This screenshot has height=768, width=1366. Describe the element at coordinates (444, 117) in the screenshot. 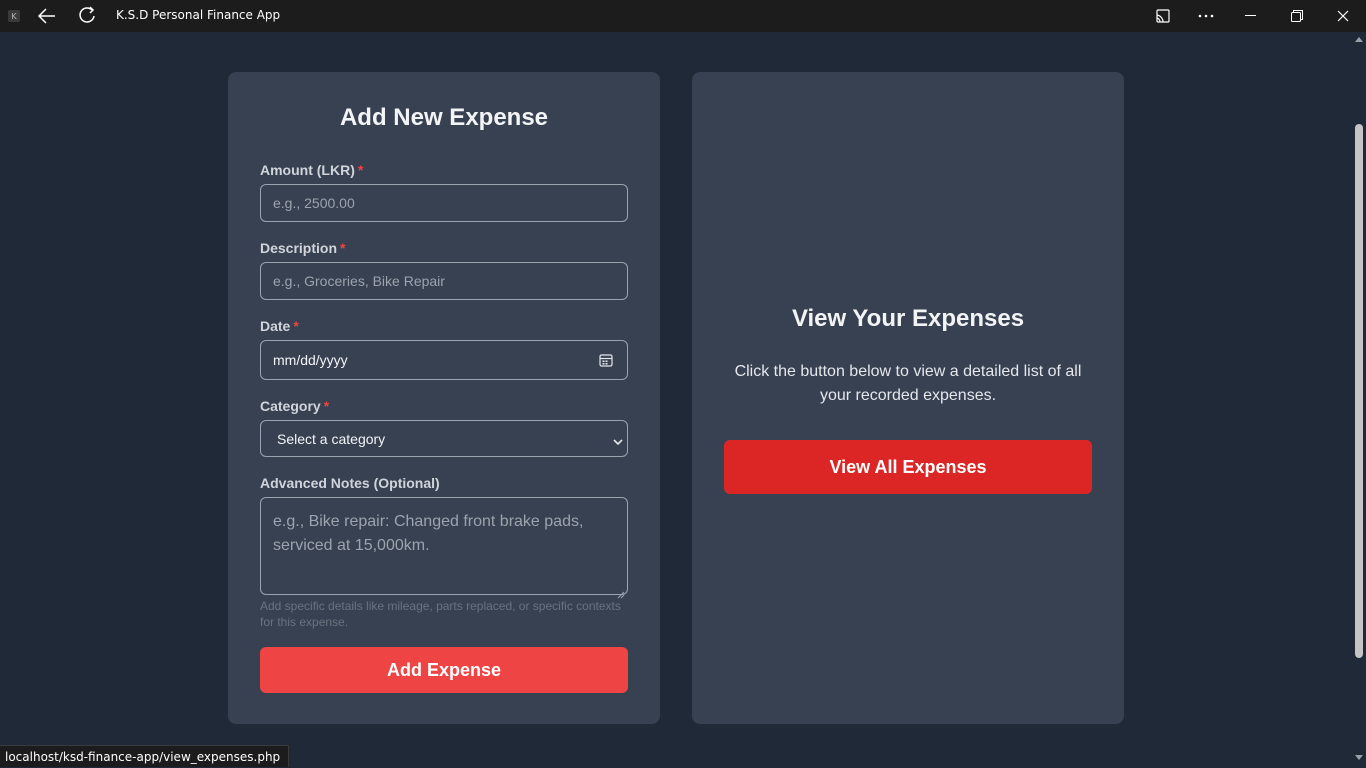

I see `form-title: Add New Expense` at that location.